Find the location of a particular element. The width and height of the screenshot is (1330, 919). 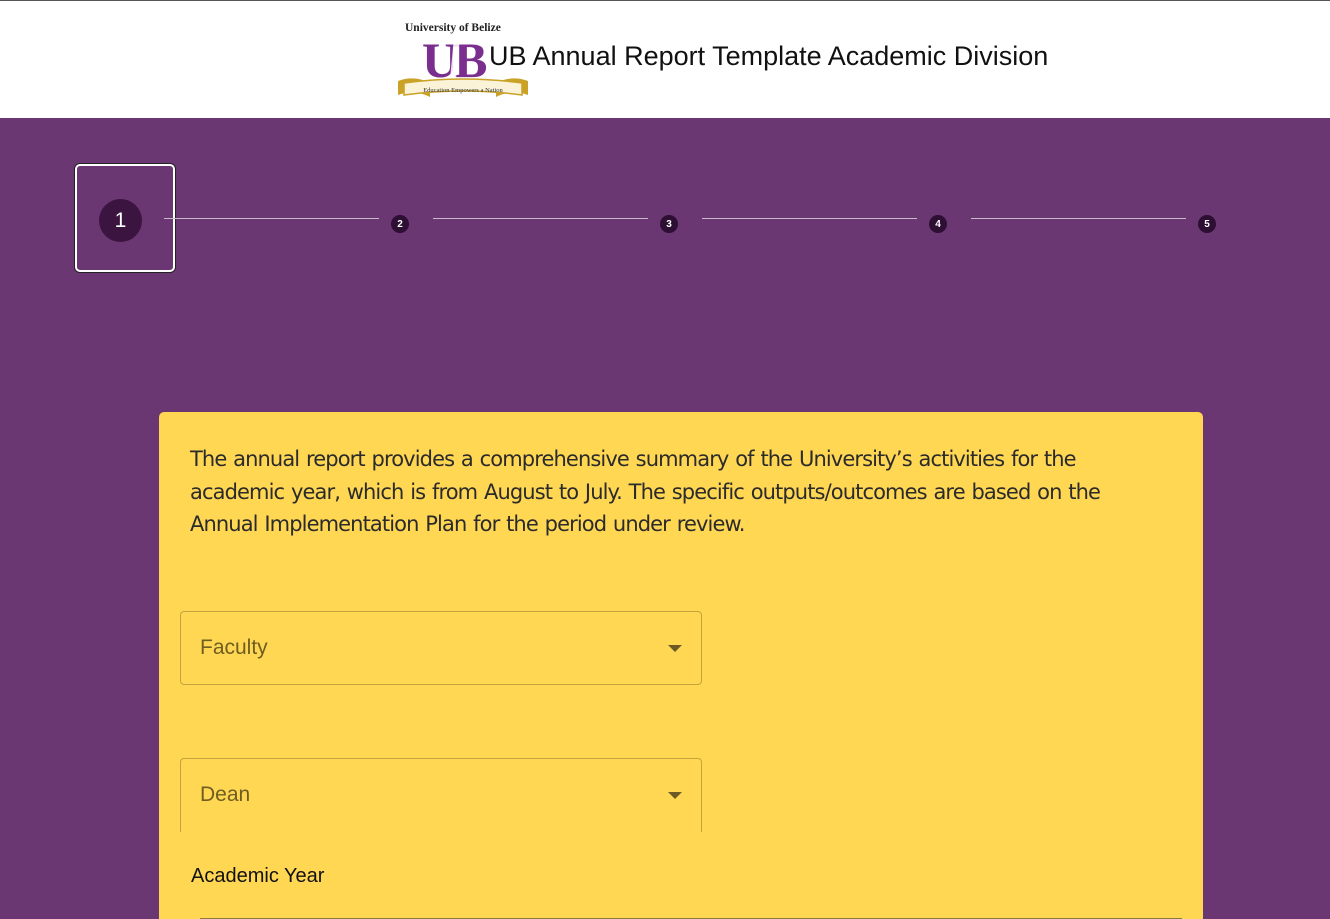

step-5-indicator: 5 is located at coordinates (1207, 224).